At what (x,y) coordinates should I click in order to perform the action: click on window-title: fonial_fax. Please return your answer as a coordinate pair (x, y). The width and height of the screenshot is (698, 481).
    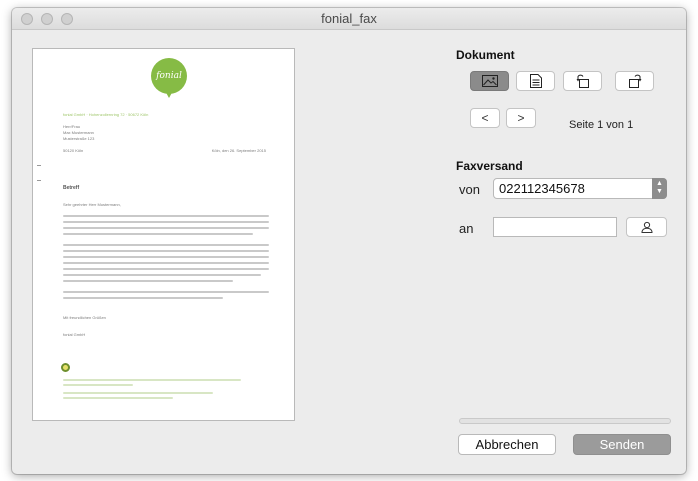
    Looking at the image, I should click on (349, 18).